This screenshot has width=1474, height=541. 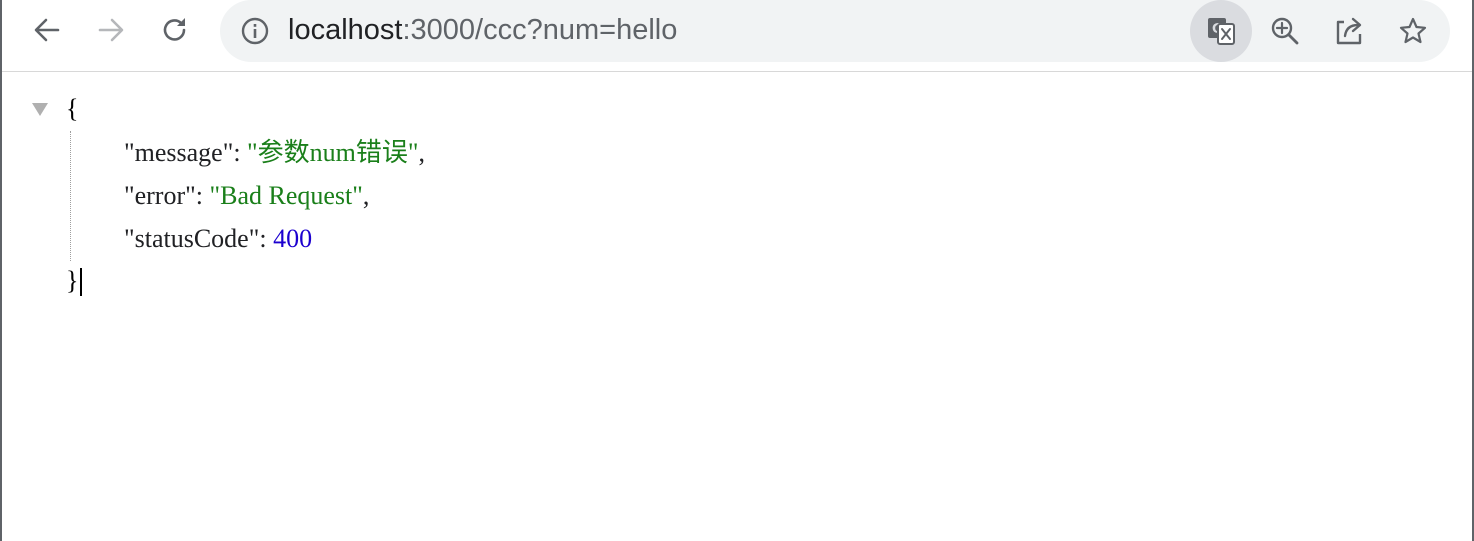 I want to click on zoom-button, so click(x=1285, y=31).